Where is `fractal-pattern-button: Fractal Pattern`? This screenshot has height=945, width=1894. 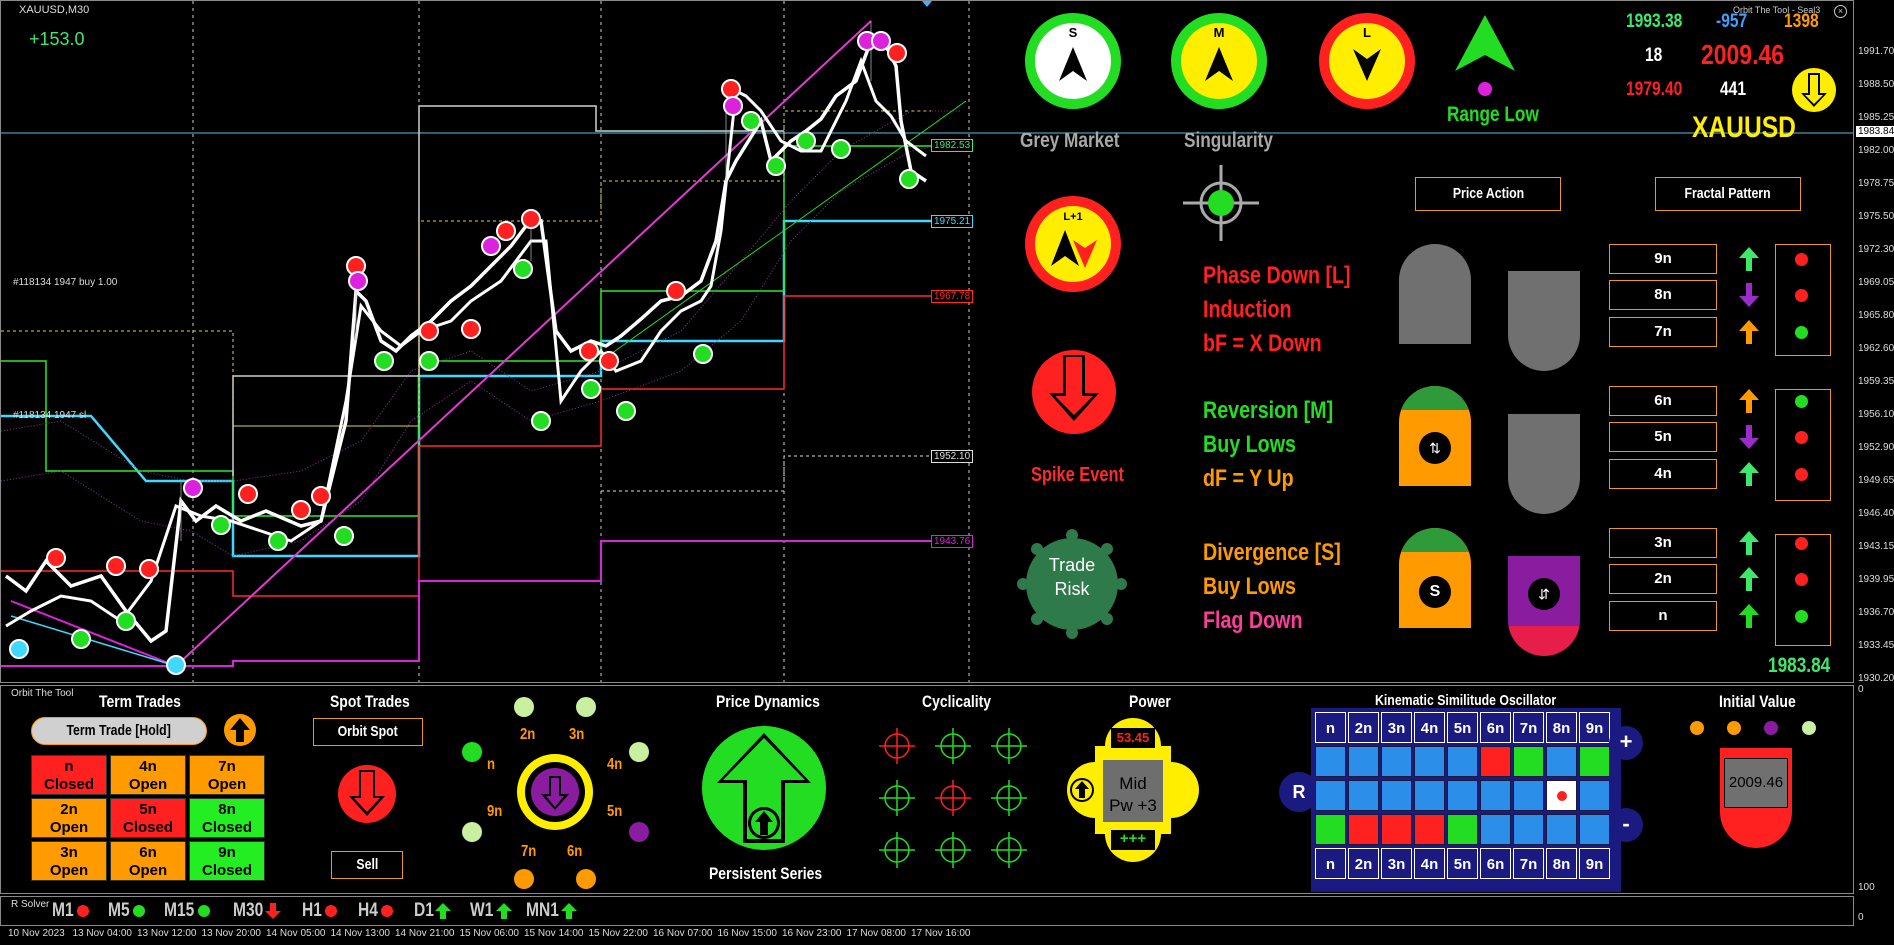
fractal-pattern-button: Fractal Pattern is located at coordinates (1728, 194).